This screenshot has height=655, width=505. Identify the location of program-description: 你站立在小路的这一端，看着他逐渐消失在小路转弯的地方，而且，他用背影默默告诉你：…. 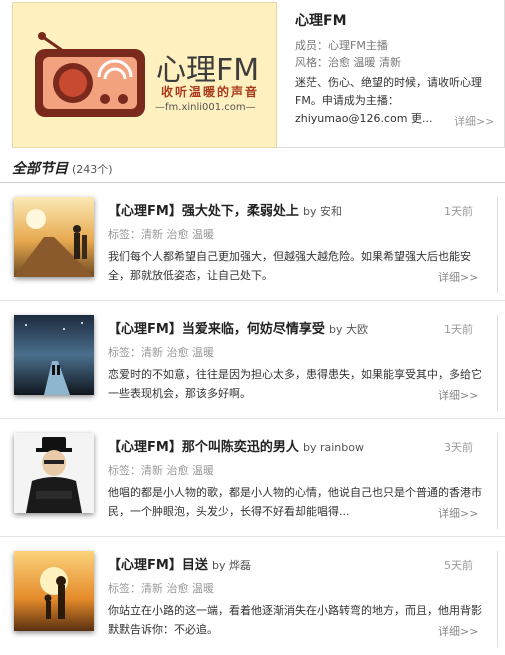
(295, 620).